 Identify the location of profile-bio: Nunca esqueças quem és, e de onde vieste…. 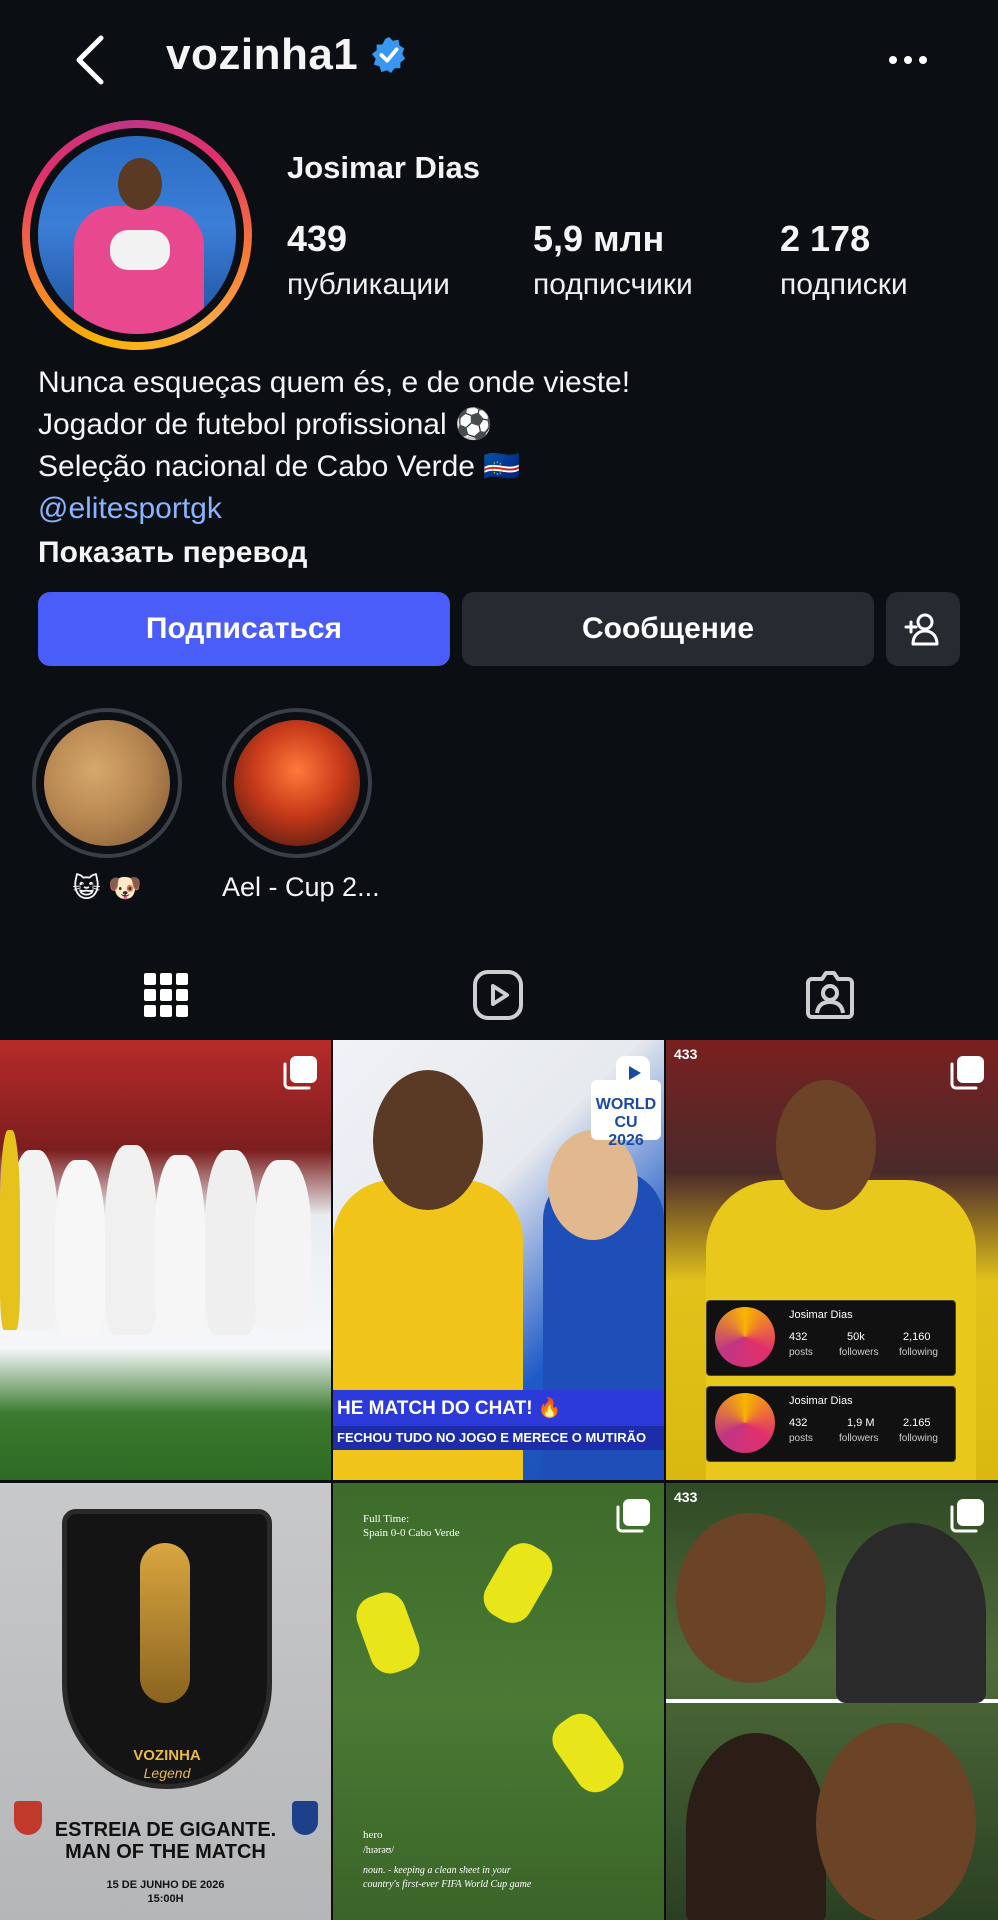
(334, 468).